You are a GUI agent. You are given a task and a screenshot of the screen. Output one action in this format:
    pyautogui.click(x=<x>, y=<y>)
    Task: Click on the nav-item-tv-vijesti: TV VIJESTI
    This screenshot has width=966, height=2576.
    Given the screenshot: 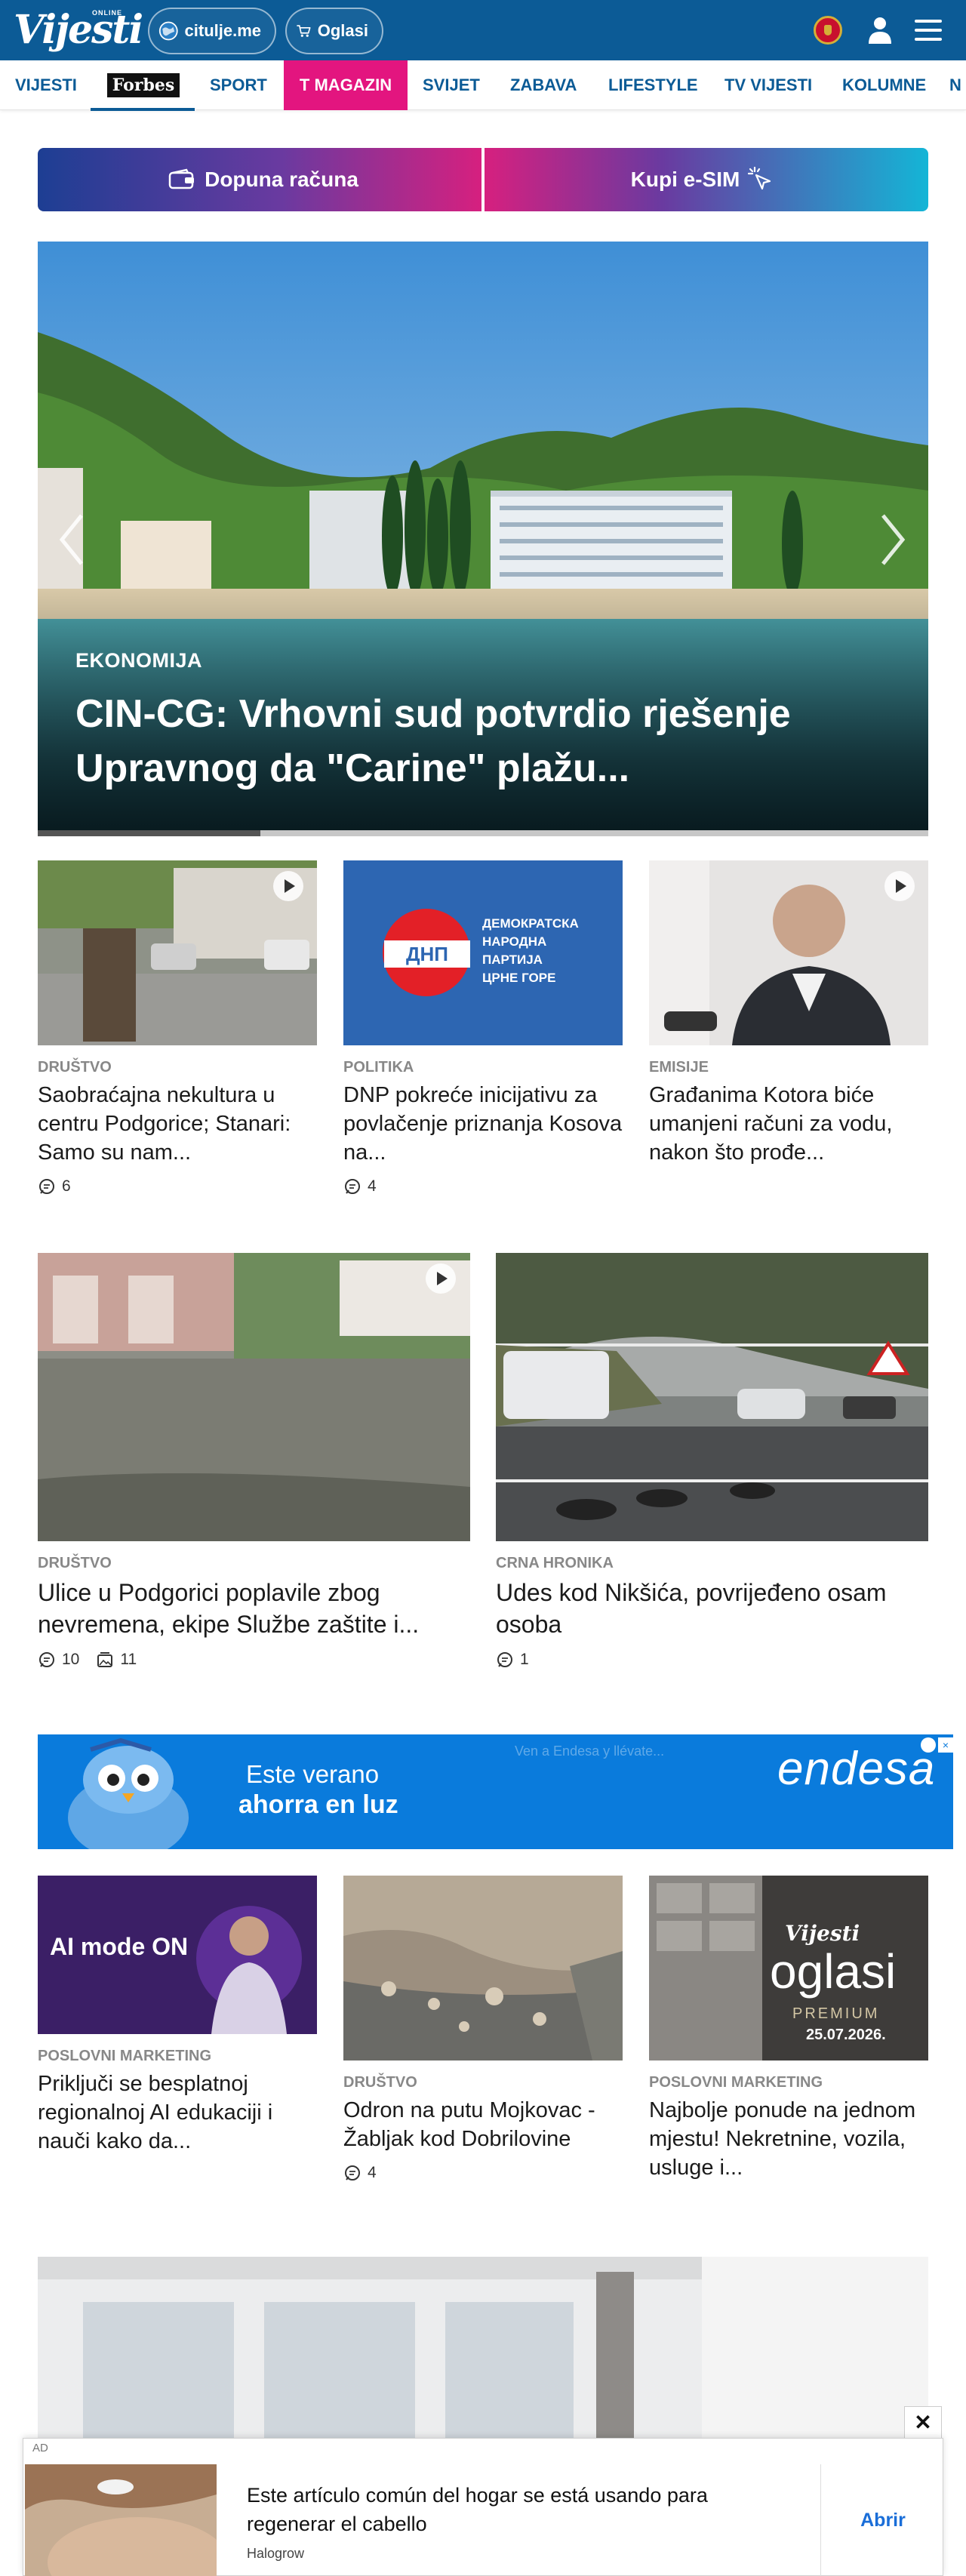 What is the action you would take?
    pyautogui.click(x=768, y=85)
    